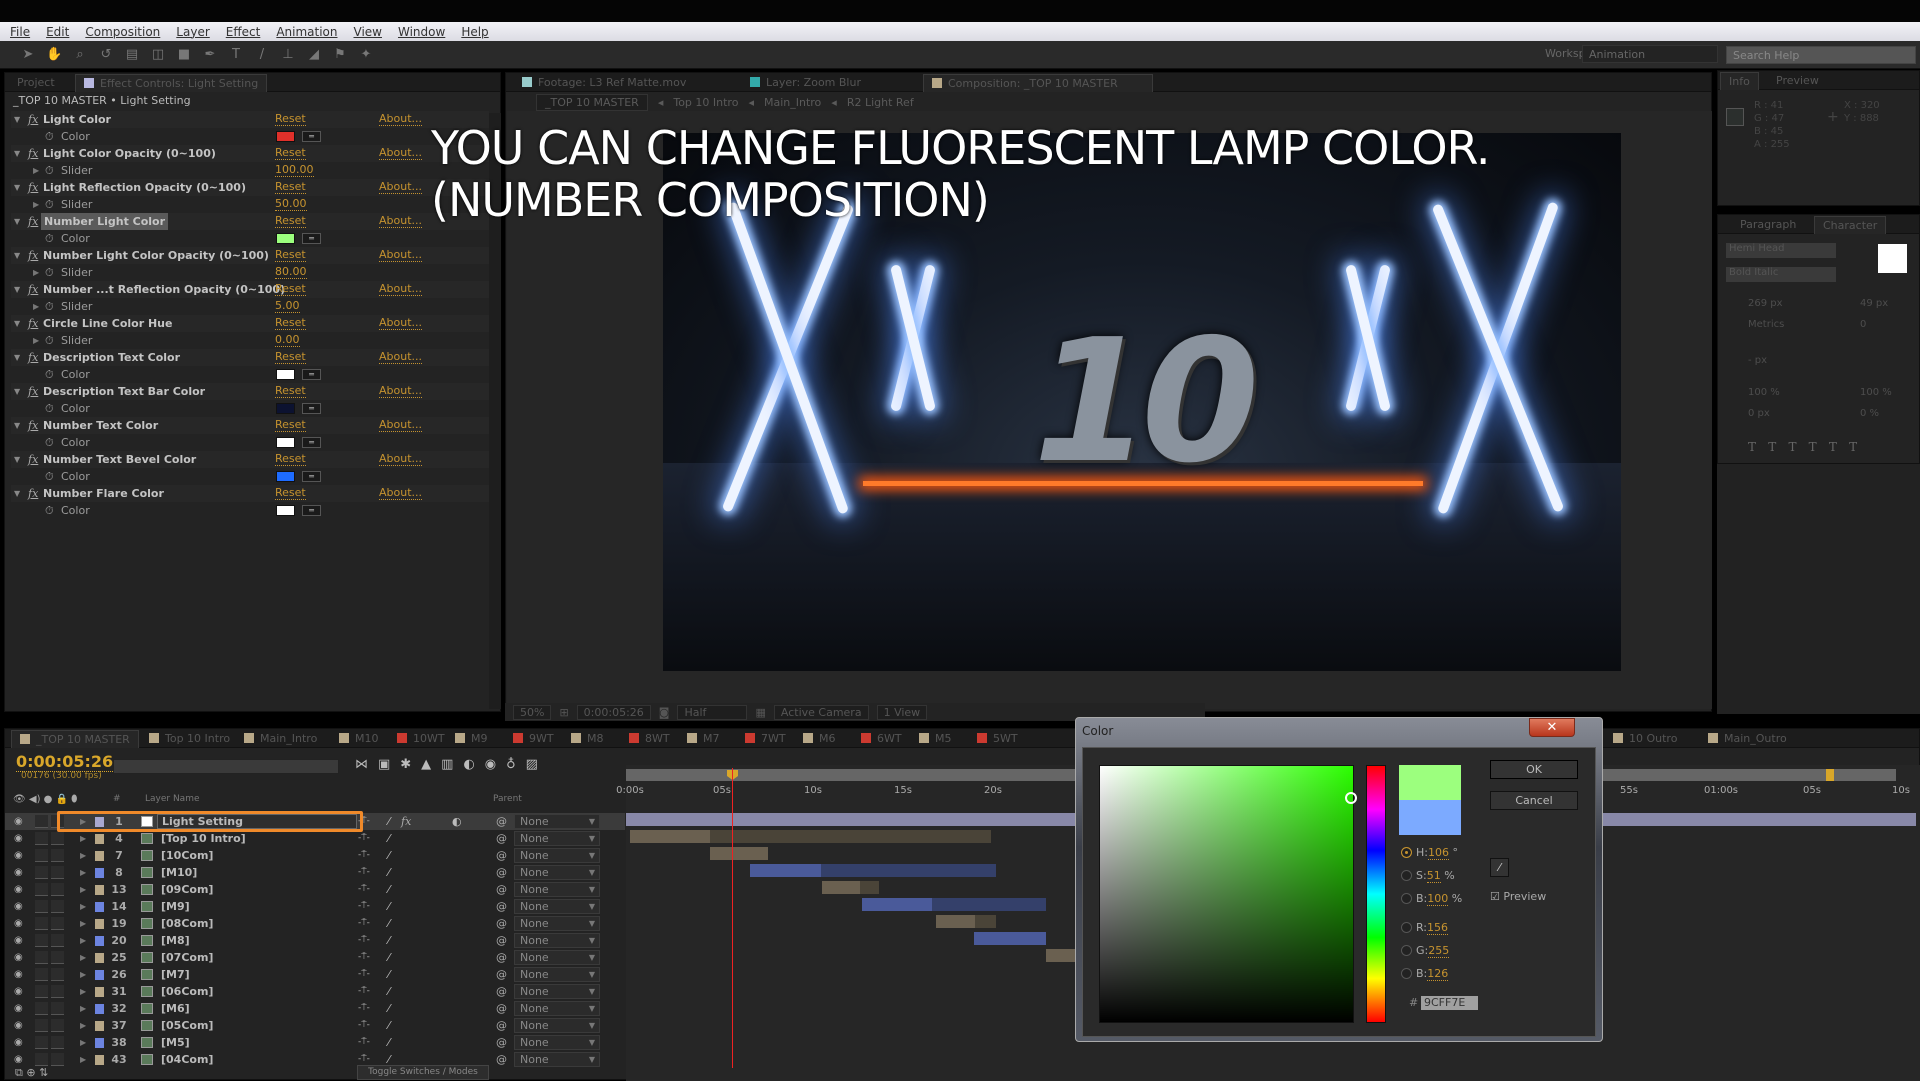 This screenshot has height=1081, width=1920. I want to click on shy-switch-icon: -⍑-, so click(364, 923).